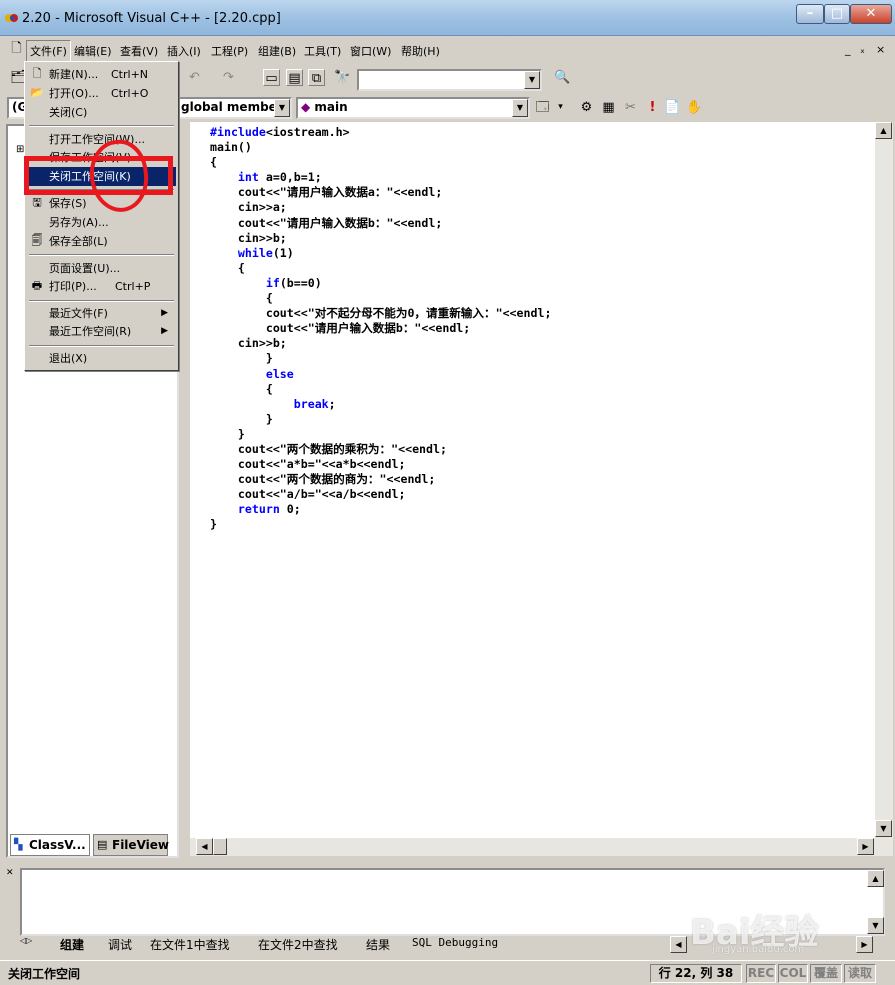 Image resolution: width=895 pixels, height=985 pixels. I want to click on mdi-minimize-button: _, so click(848, 49).